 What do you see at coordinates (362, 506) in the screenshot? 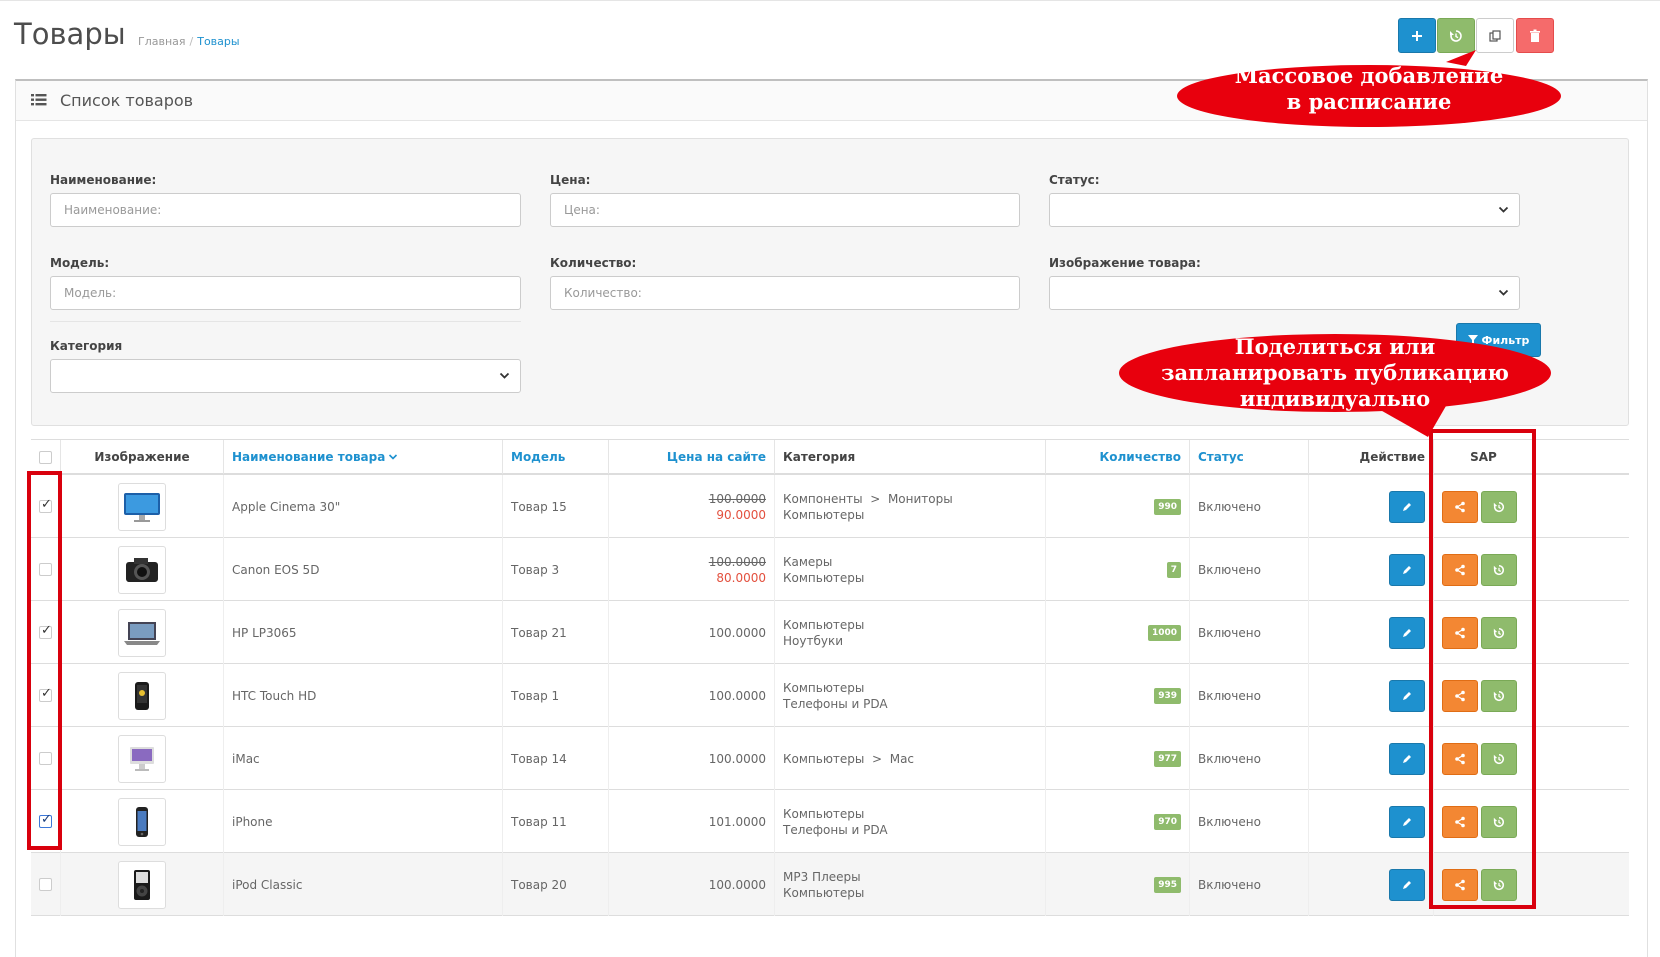
I see `product-name: Apple Cinema 30"` at bounding box center [362, 506].